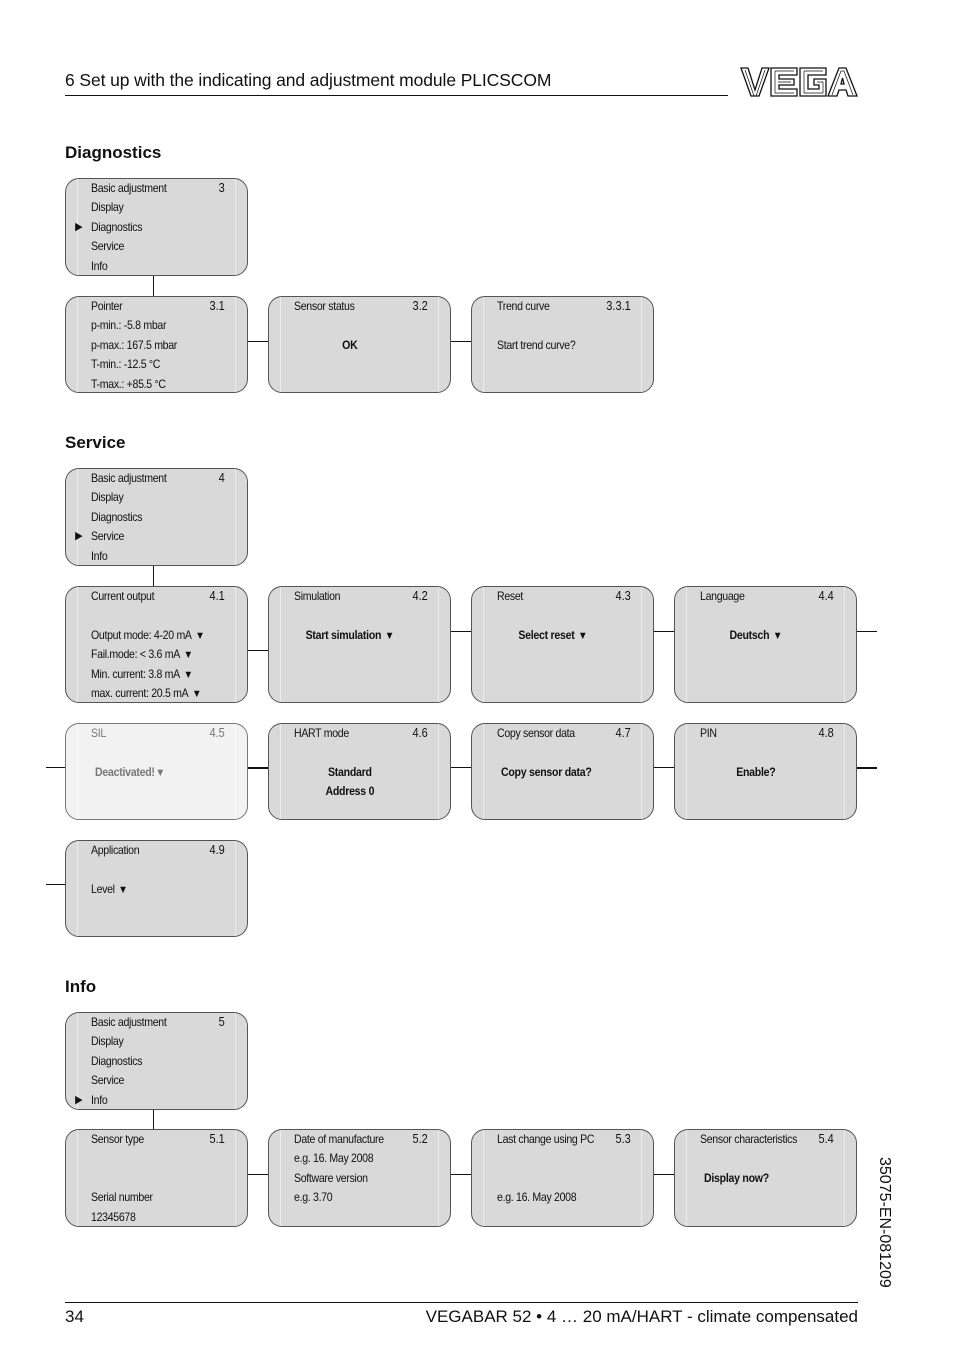  Describe the element at coordinates (217, 850) in the screenshot. I see `box-number: 4.9` at that location.